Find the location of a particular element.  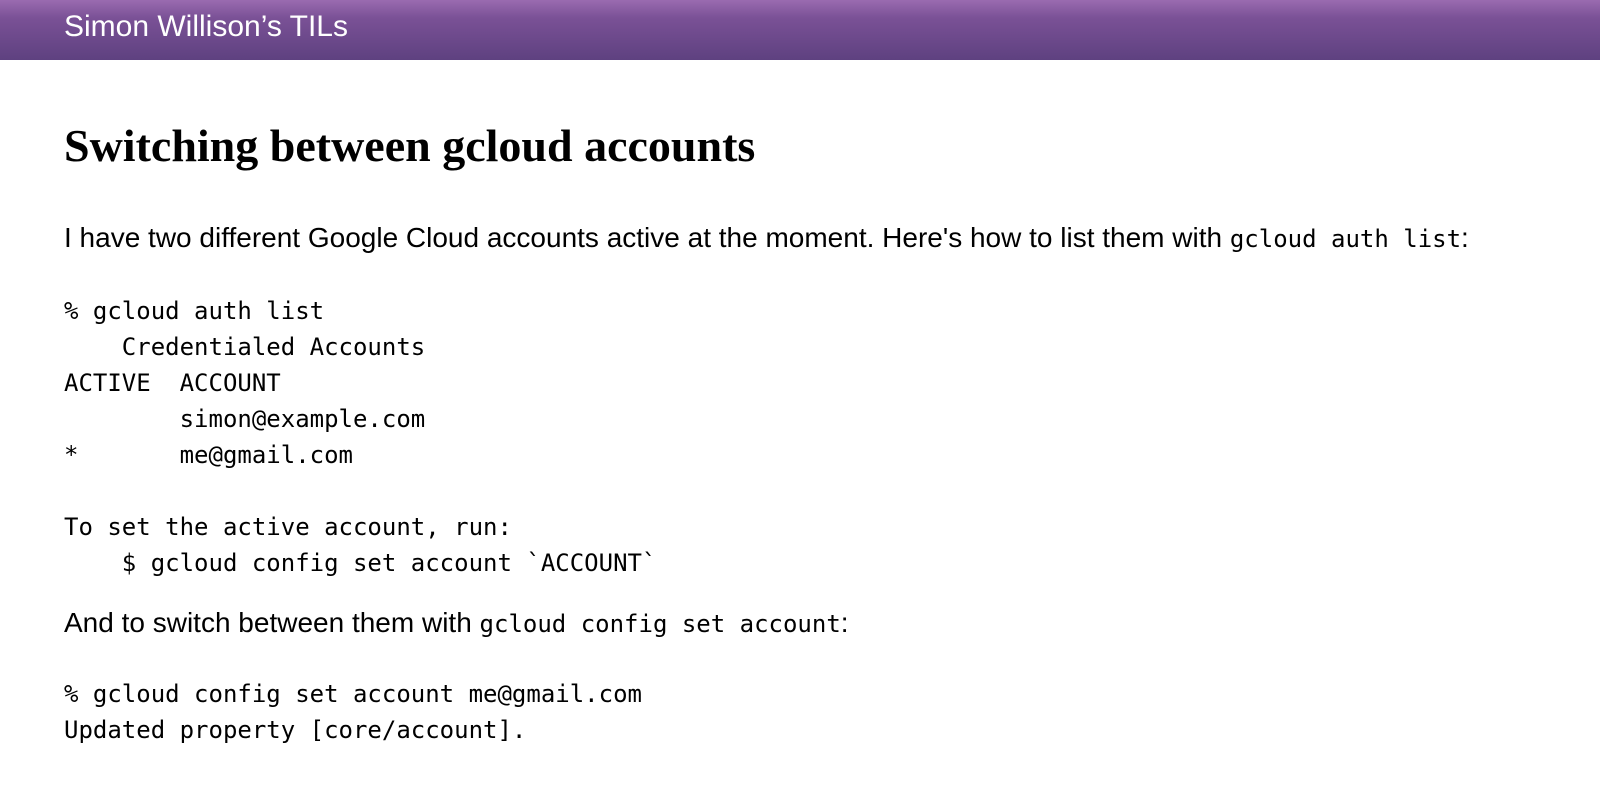

page-title: Switching between gcloud accounts is located at coordinates (410, 145).